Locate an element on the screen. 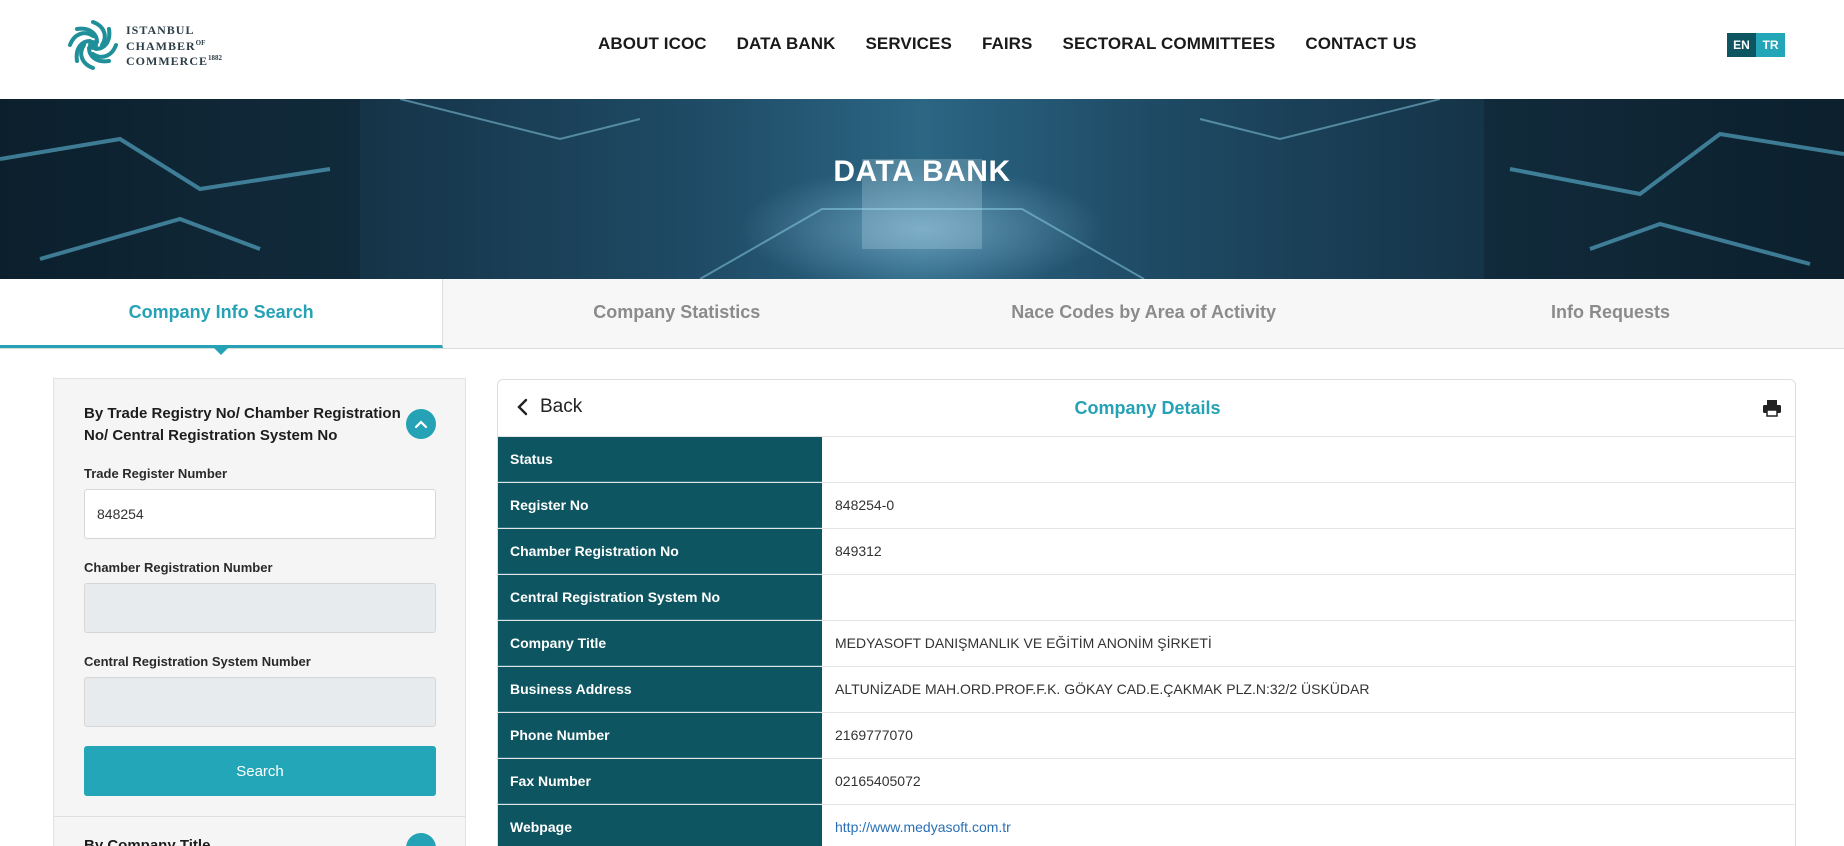 The height and width of the screenshot is (846, 1844). icoc-logo: ISTANBUL CHAMBEROF COMMERCE1882 is located at coordinates (149, 46).